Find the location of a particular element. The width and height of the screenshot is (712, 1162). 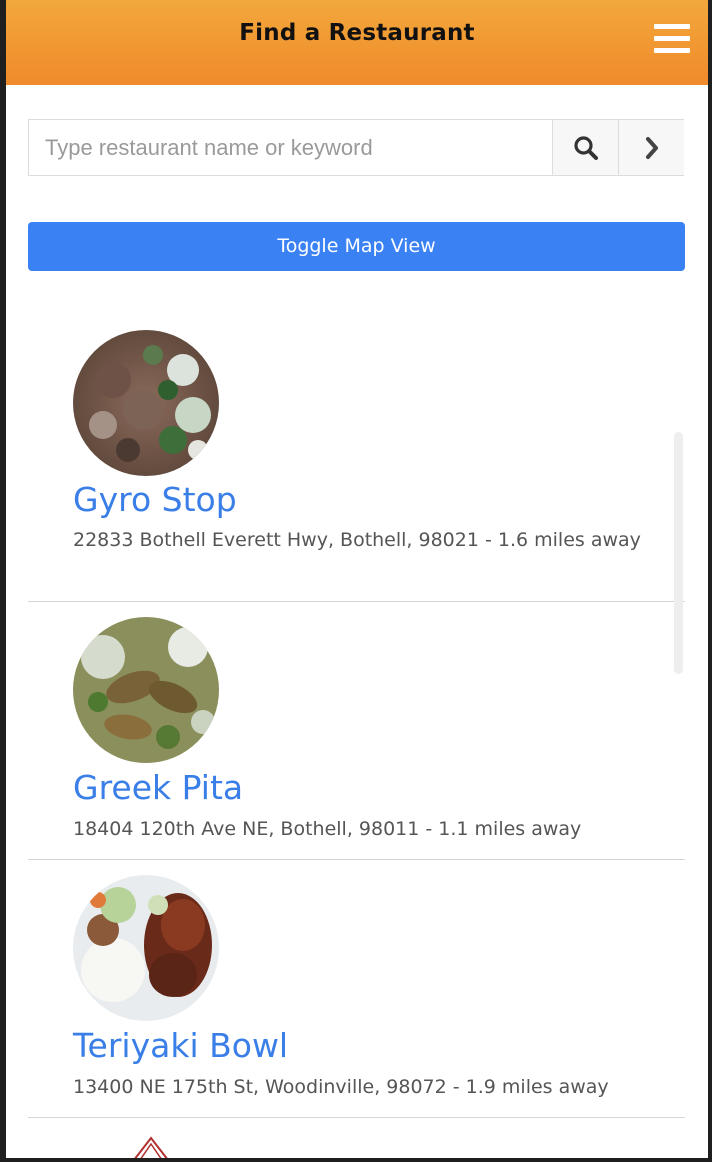

hamburger-menu-icon is located at coordinates (672, 39).